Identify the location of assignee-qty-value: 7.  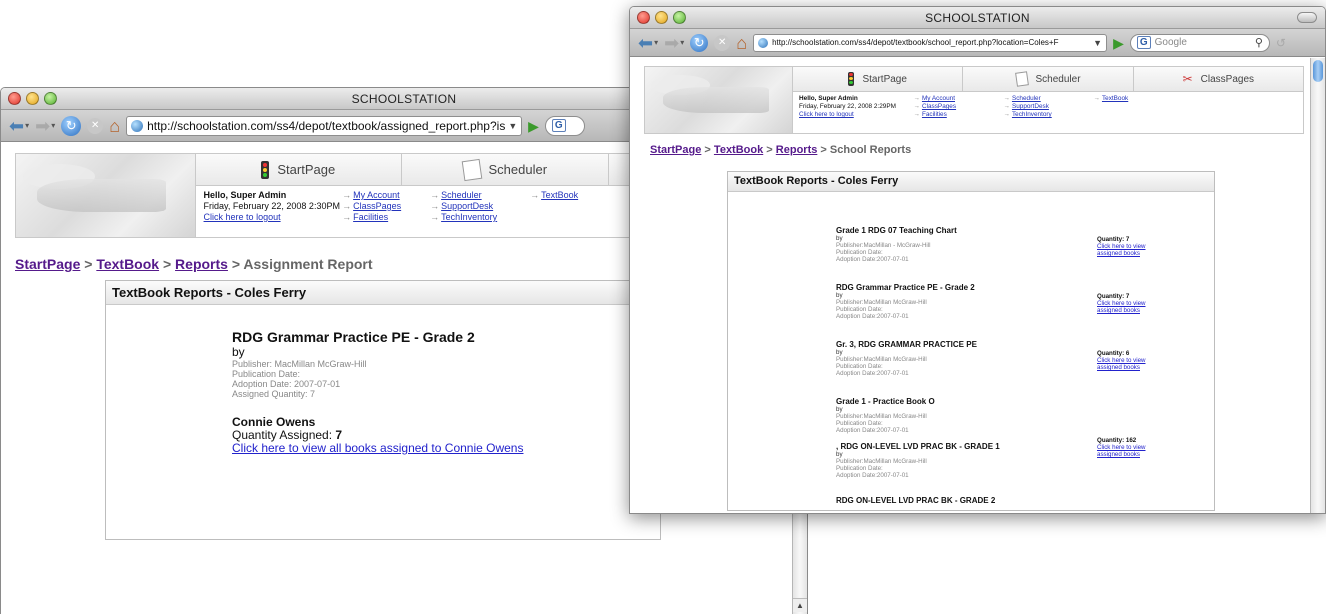
(339, 435).